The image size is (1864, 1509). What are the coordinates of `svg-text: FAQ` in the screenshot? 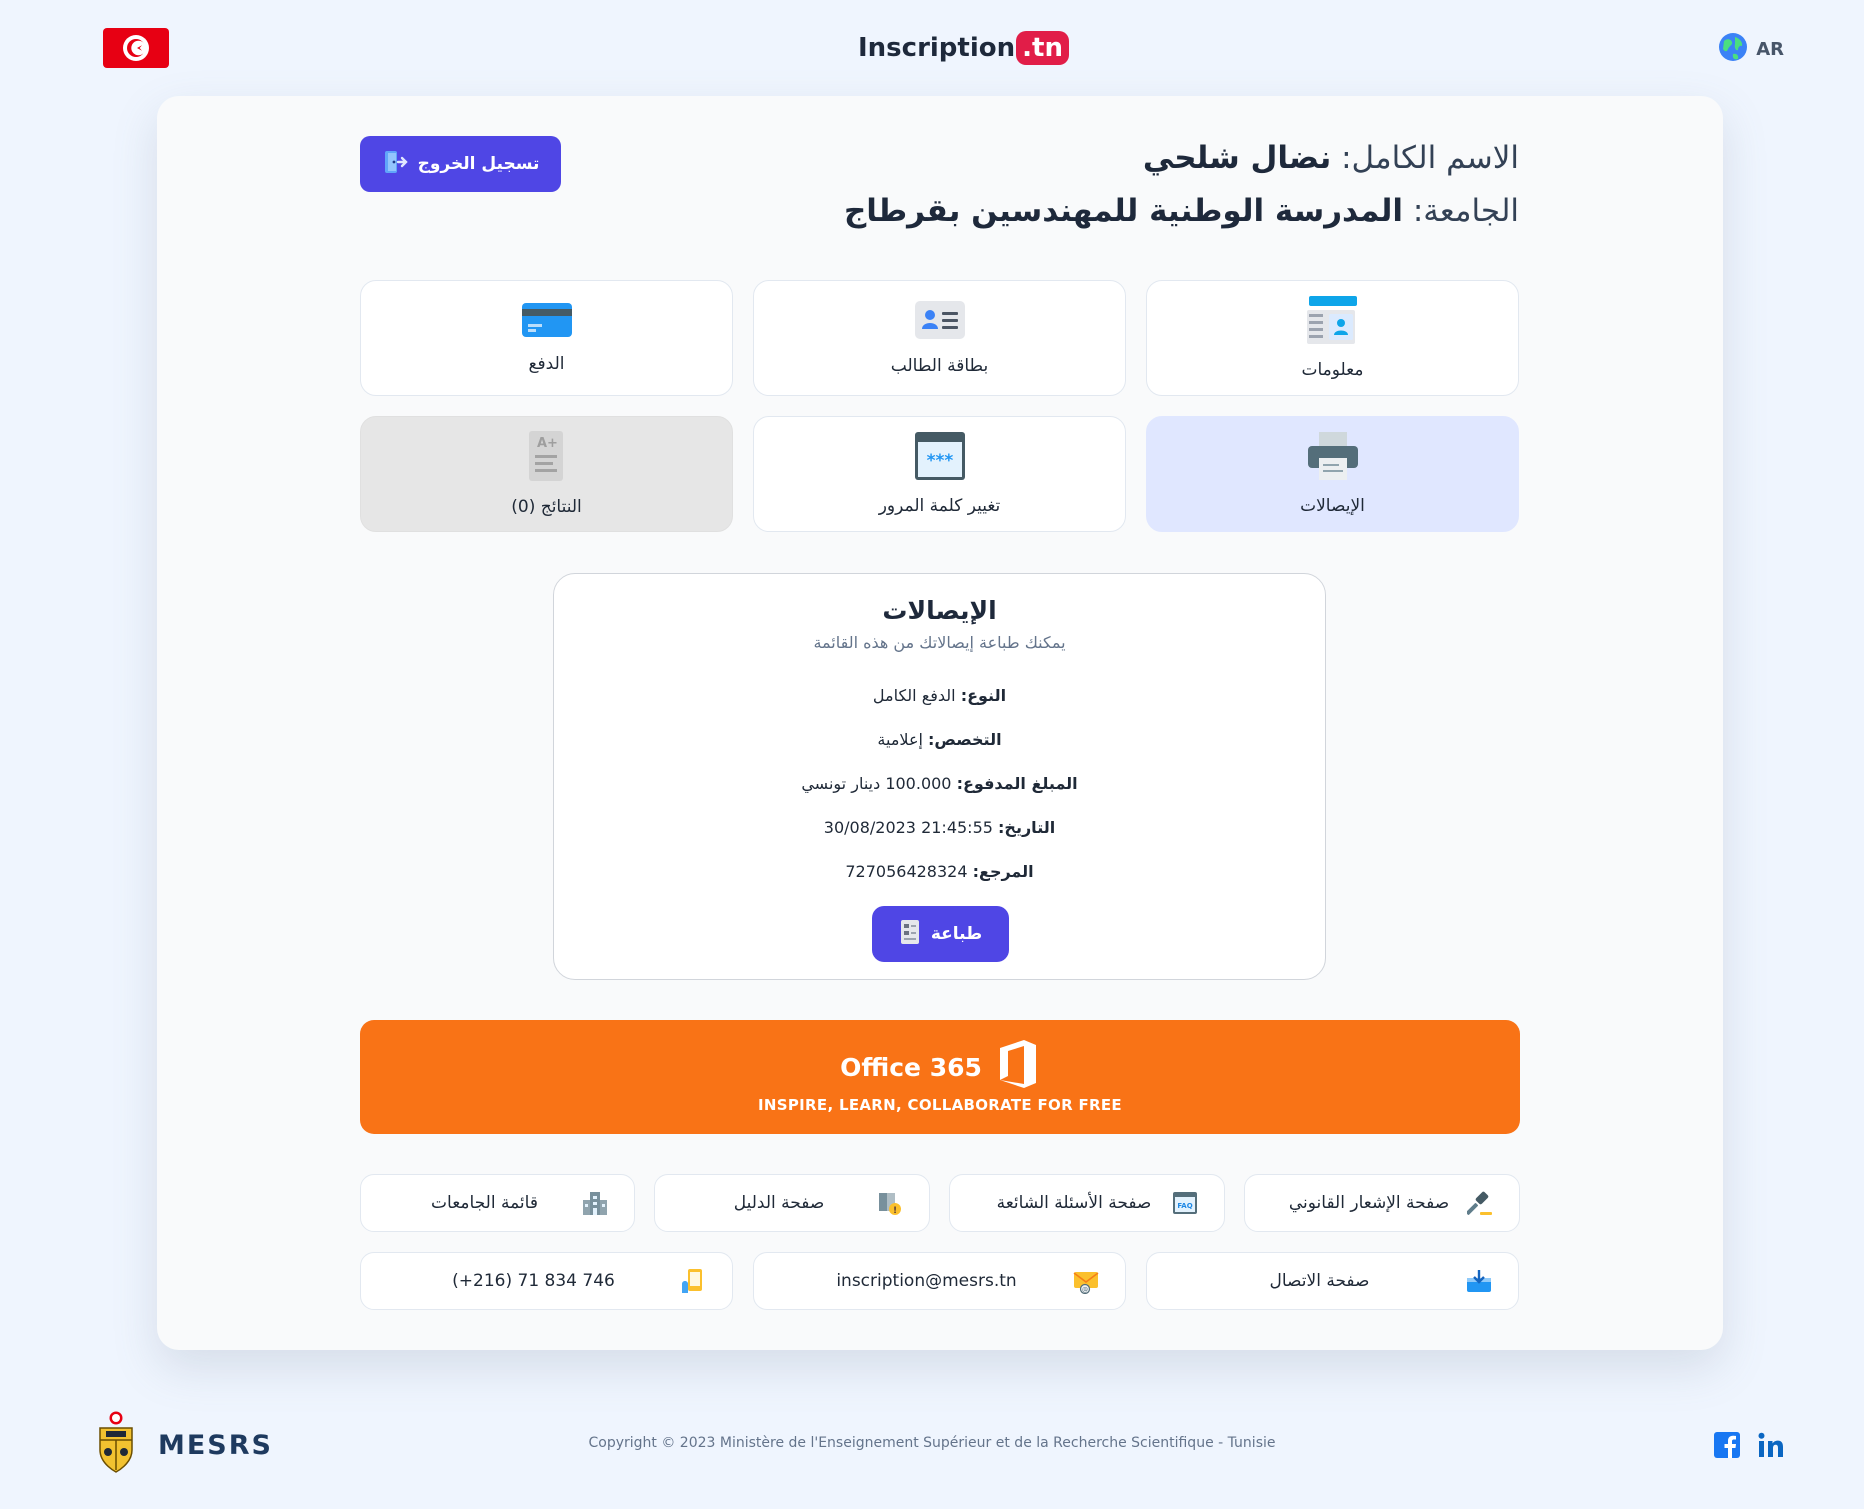 It's located at (1184, 1206).